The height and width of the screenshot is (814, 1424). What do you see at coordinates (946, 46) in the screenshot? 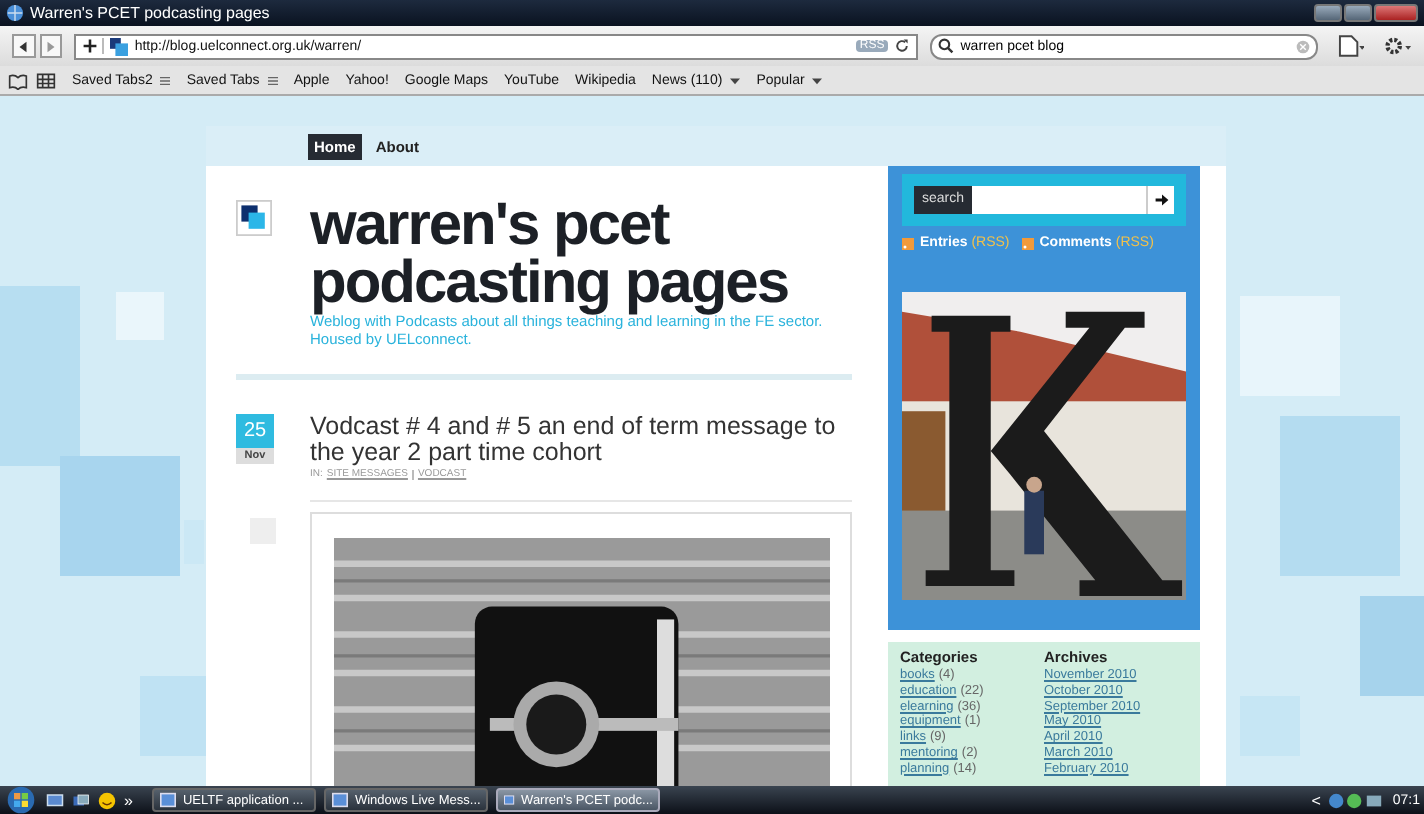
I see `search-icon` at bounding box center [946, 46].